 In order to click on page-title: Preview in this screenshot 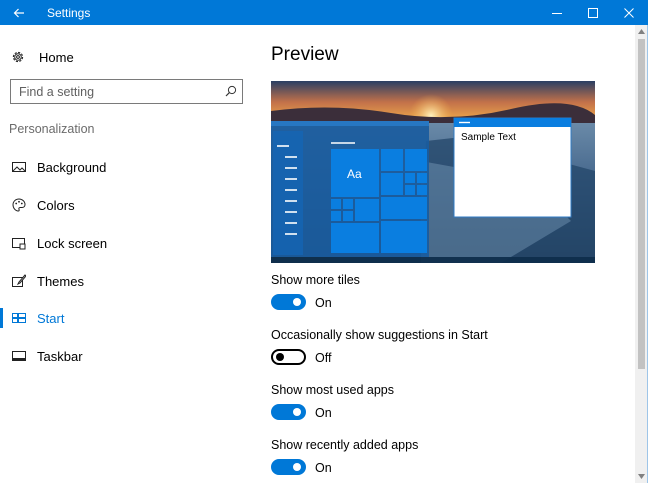, I will do `click(305, 54)`.